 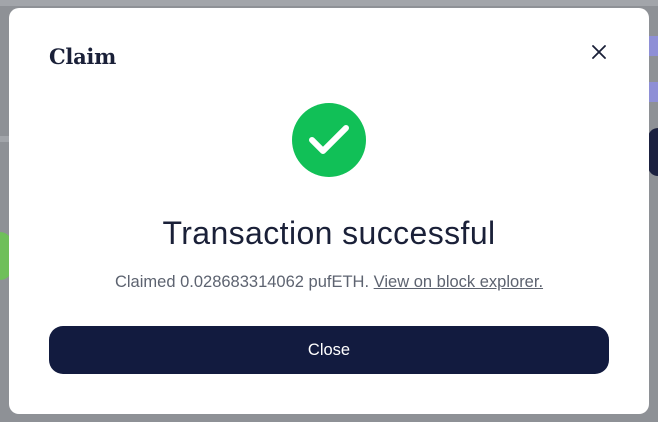 I want to click on close-icon-glyph, so click(x=599, y=52).